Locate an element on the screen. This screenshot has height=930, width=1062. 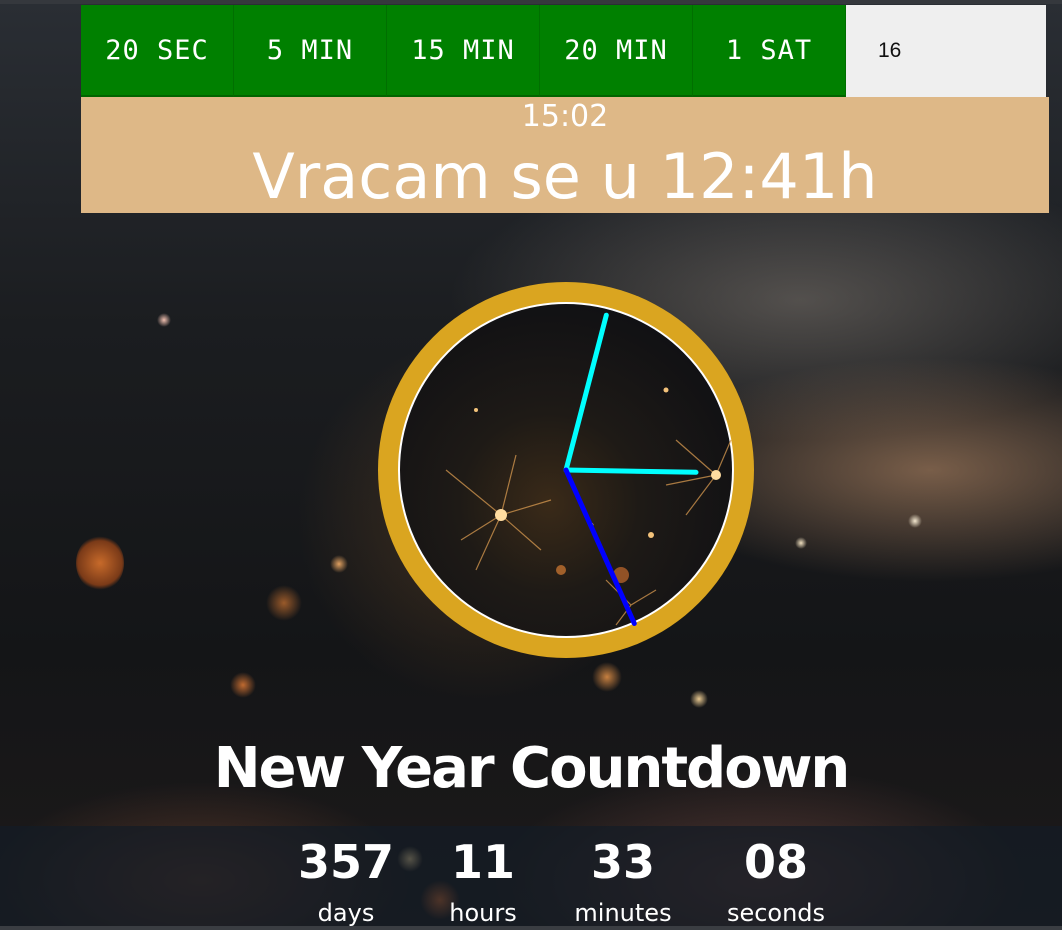
clock-svg is located at coordinates (566, 470).